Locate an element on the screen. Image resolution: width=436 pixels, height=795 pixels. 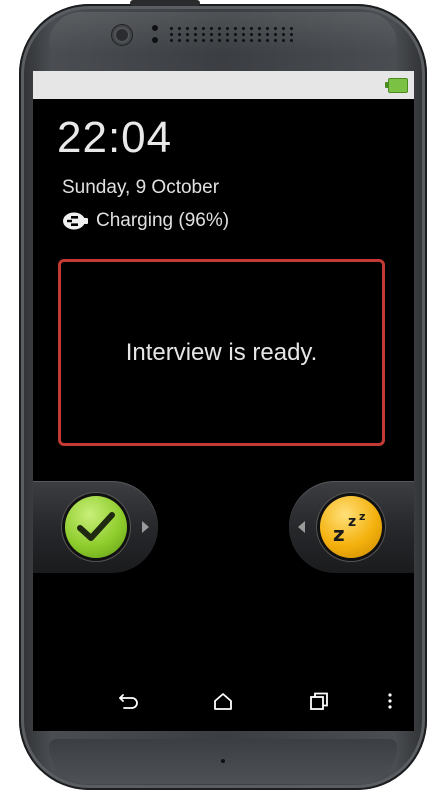
snooze-z-small: z is located at coordinates (362, 516).